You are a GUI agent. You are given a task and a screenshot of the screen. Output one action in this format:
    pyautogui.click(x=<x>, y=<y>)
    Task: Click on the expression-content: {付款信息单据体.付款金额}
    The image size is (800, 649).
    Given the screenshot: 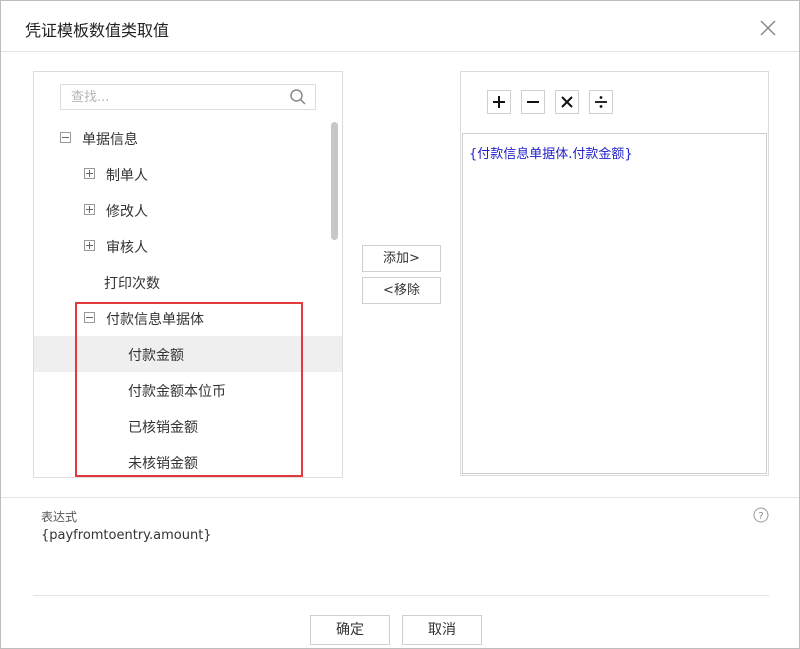 What is the action you would take?
    pyautogui.click(x=551, y=154)
    